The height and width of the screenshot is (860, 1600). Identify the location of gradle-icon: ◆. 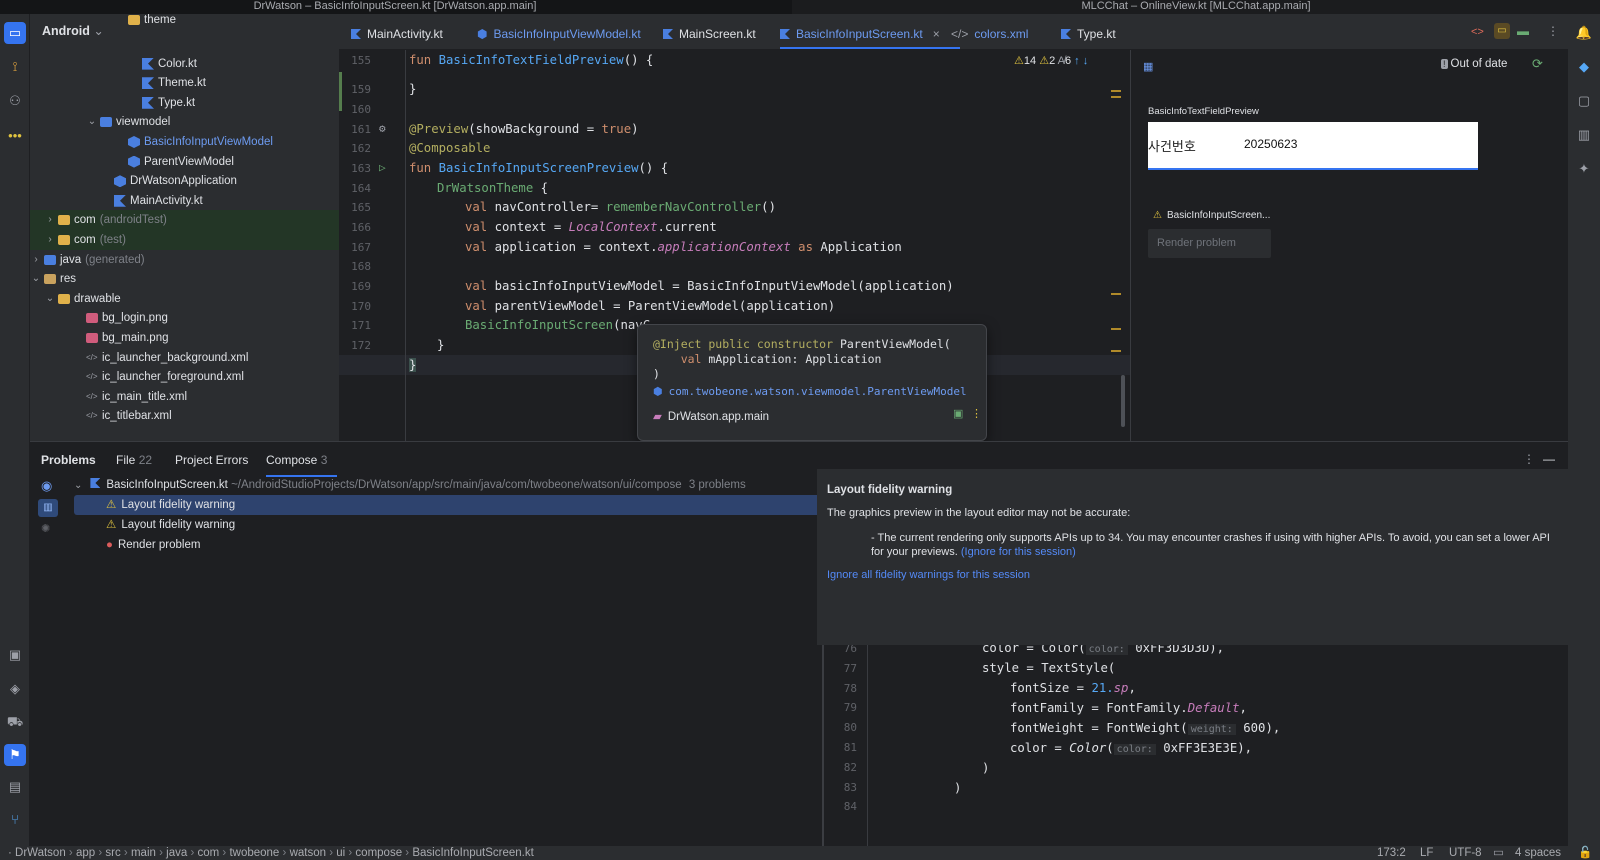
(1584, 67).